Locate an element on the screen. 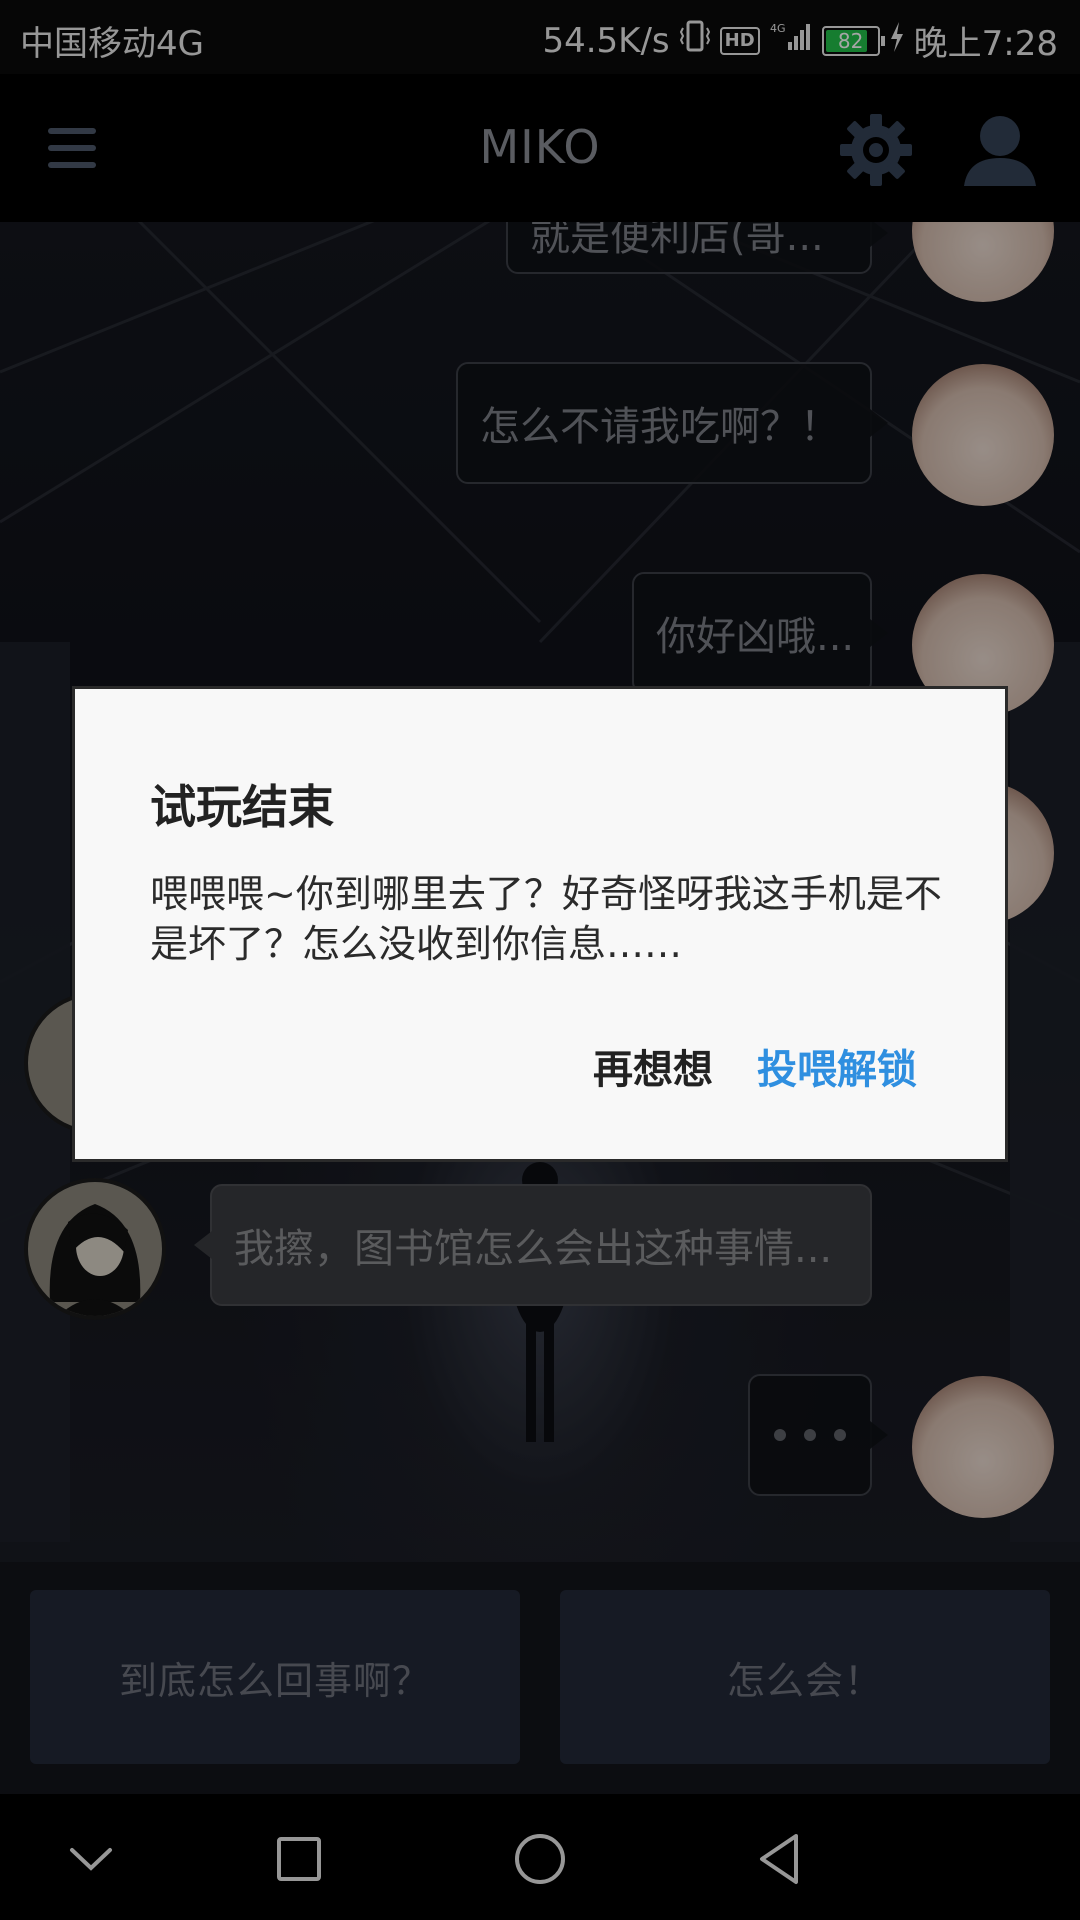 This screenshot has width=1080, height=1920. unlock-button: 投喂解锁 is located at coordinates (837, 1066).